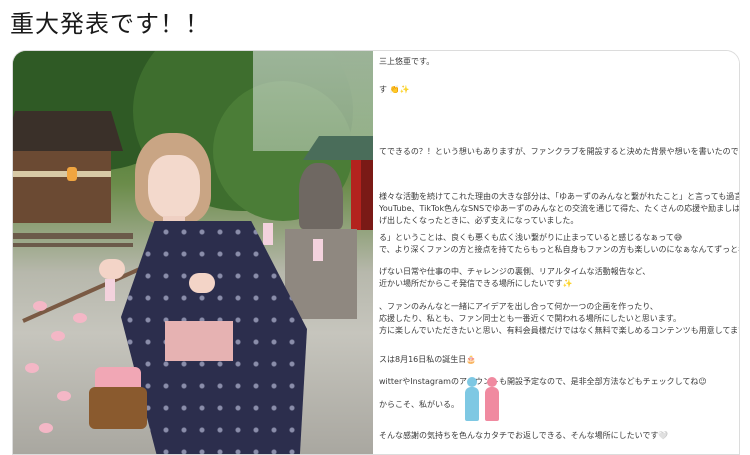  Describe the element at coordinates (530, 318) in the screenshot. I see `doc-line: 応援したり、私とも、ファン同士とも一番近くで関われる場所にしたいと思います。` at that location.